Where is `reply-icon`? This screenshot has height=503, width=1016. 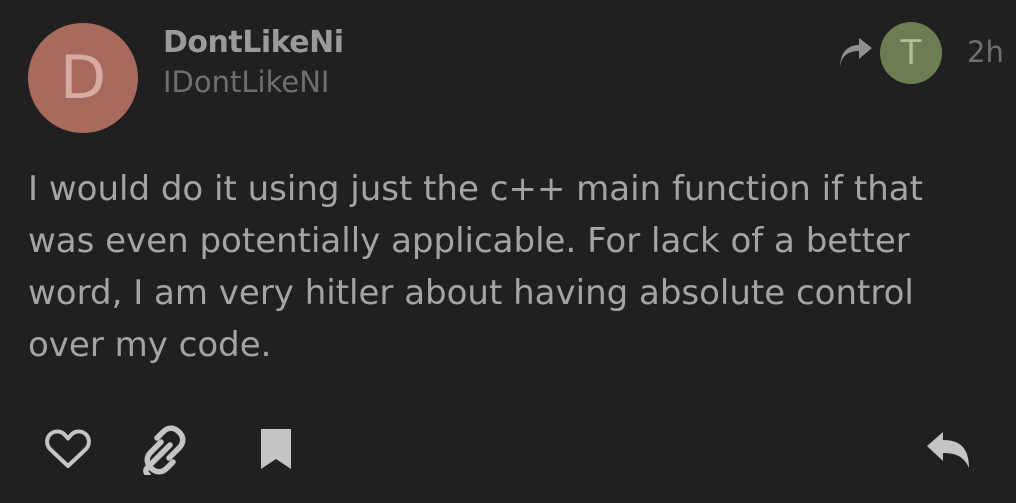 reply-icon is located at coordinates (949, 450).